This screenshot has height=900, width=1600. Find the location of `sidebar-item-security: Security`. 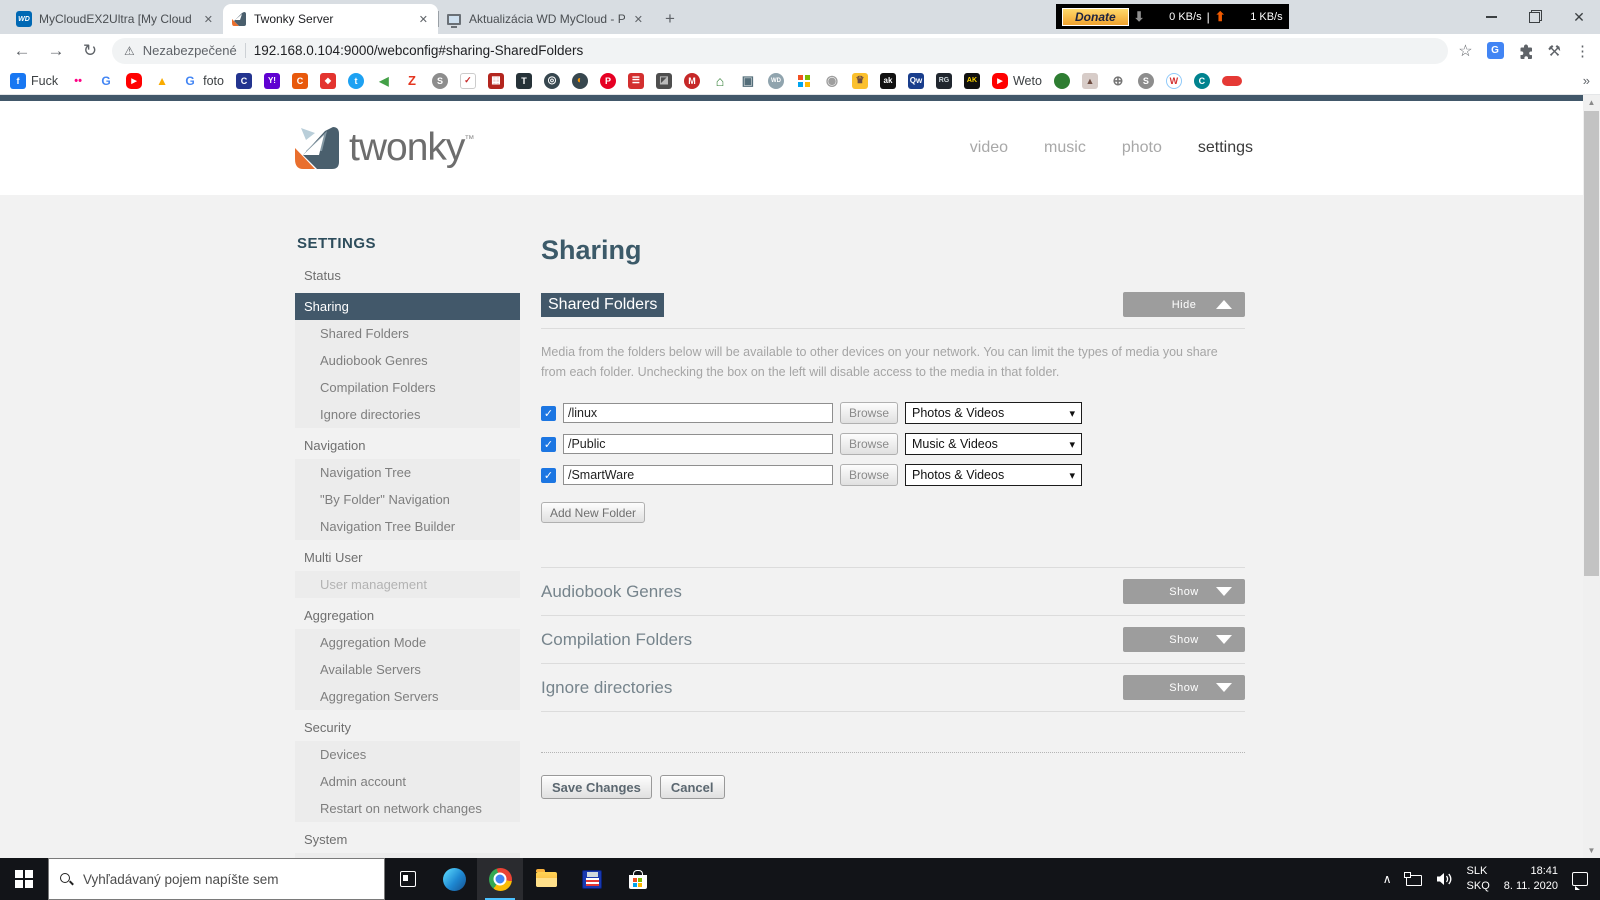

sidebar-item-security: Security is located at coordinates (407, 727).